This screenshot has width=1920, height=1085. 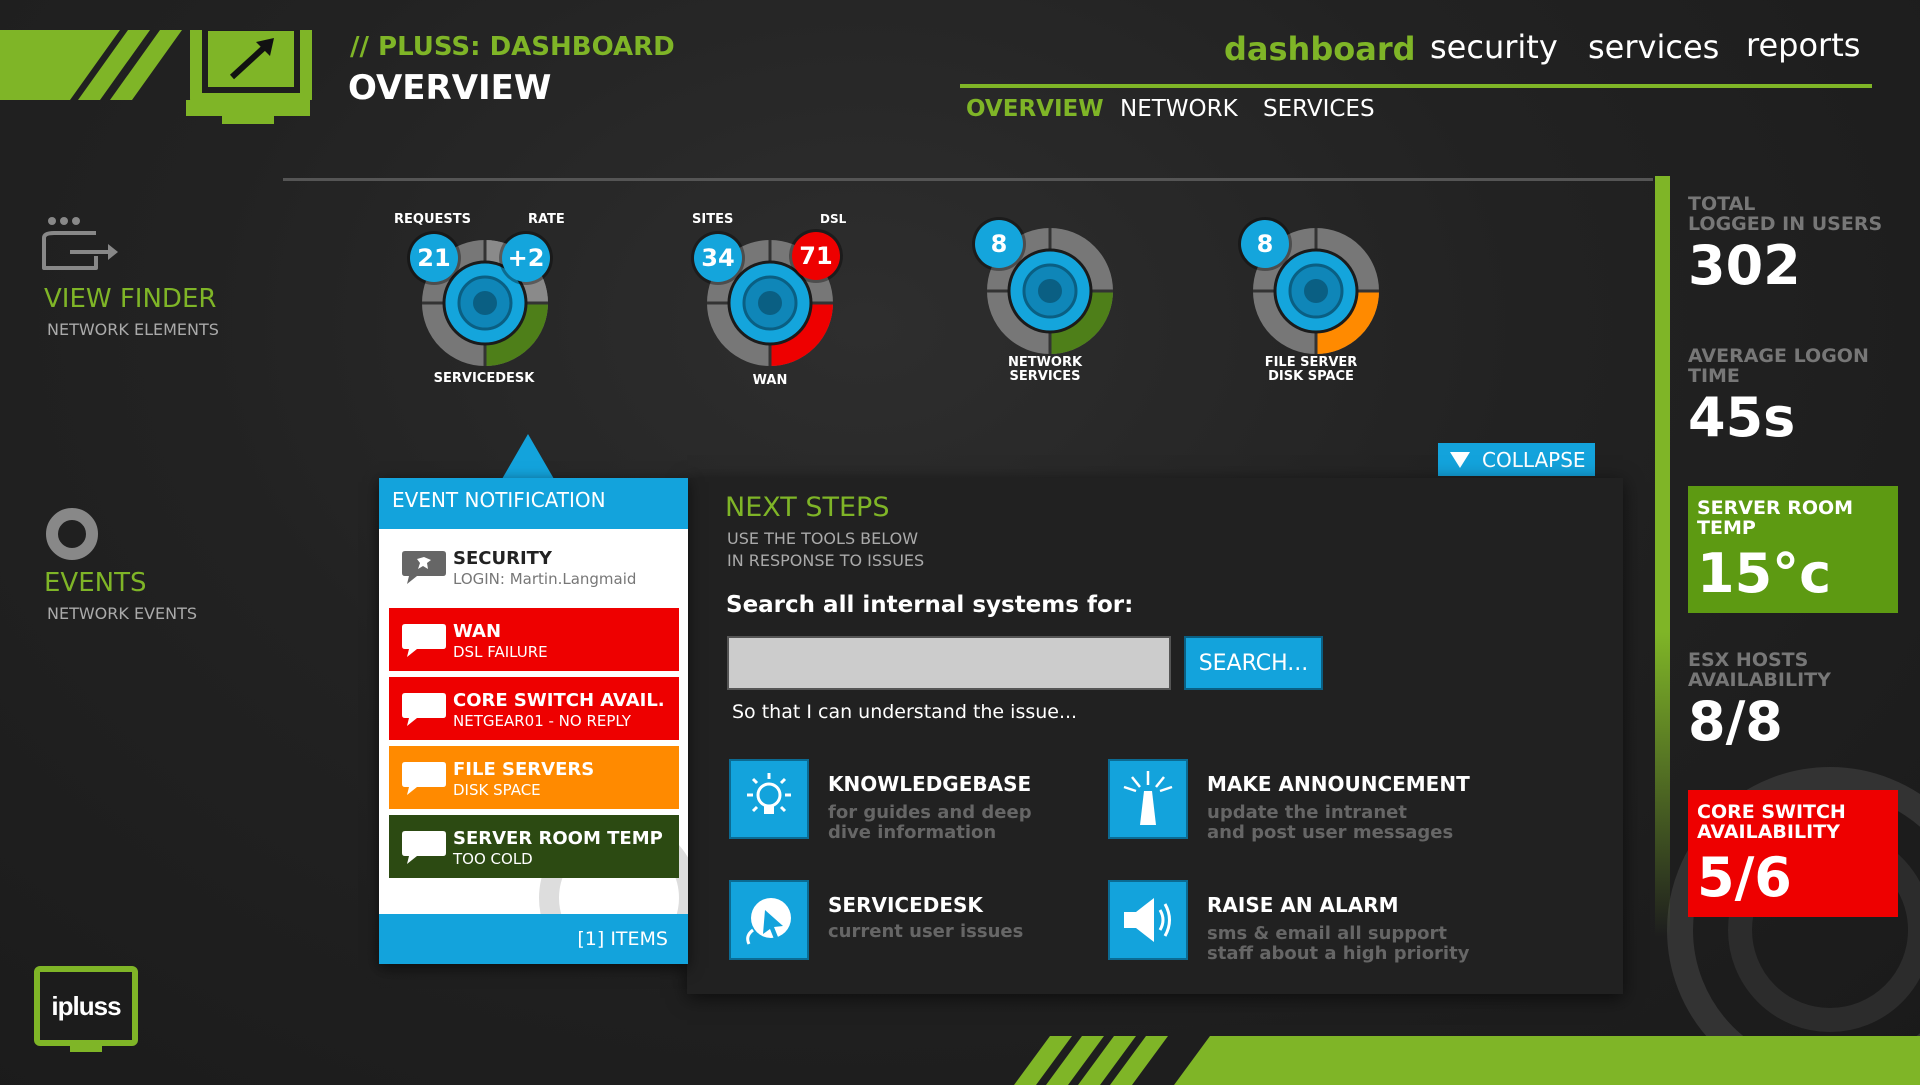 I want to click on stat-label-1: TOTAL, so click(x=1722, y=204).